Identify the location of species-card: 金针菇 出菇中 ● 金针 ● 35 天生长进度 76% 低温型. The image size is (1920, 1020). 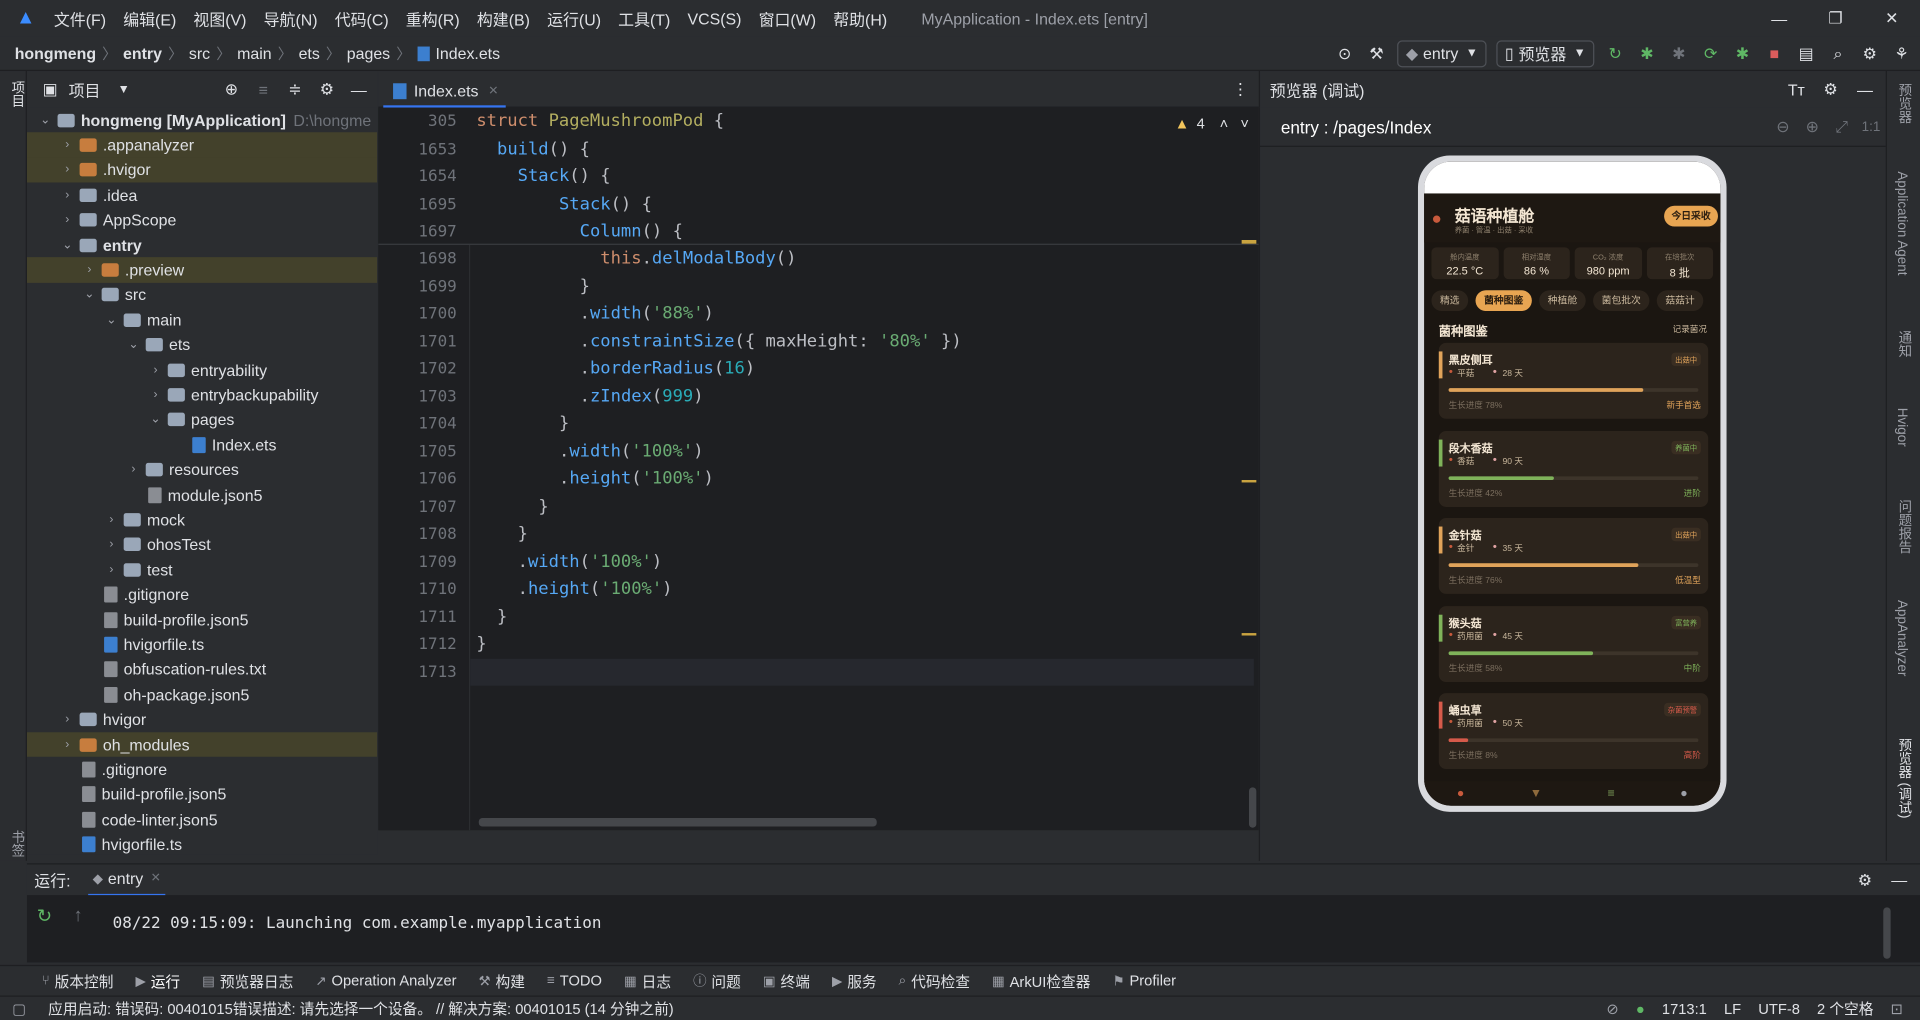
(1573, 555).